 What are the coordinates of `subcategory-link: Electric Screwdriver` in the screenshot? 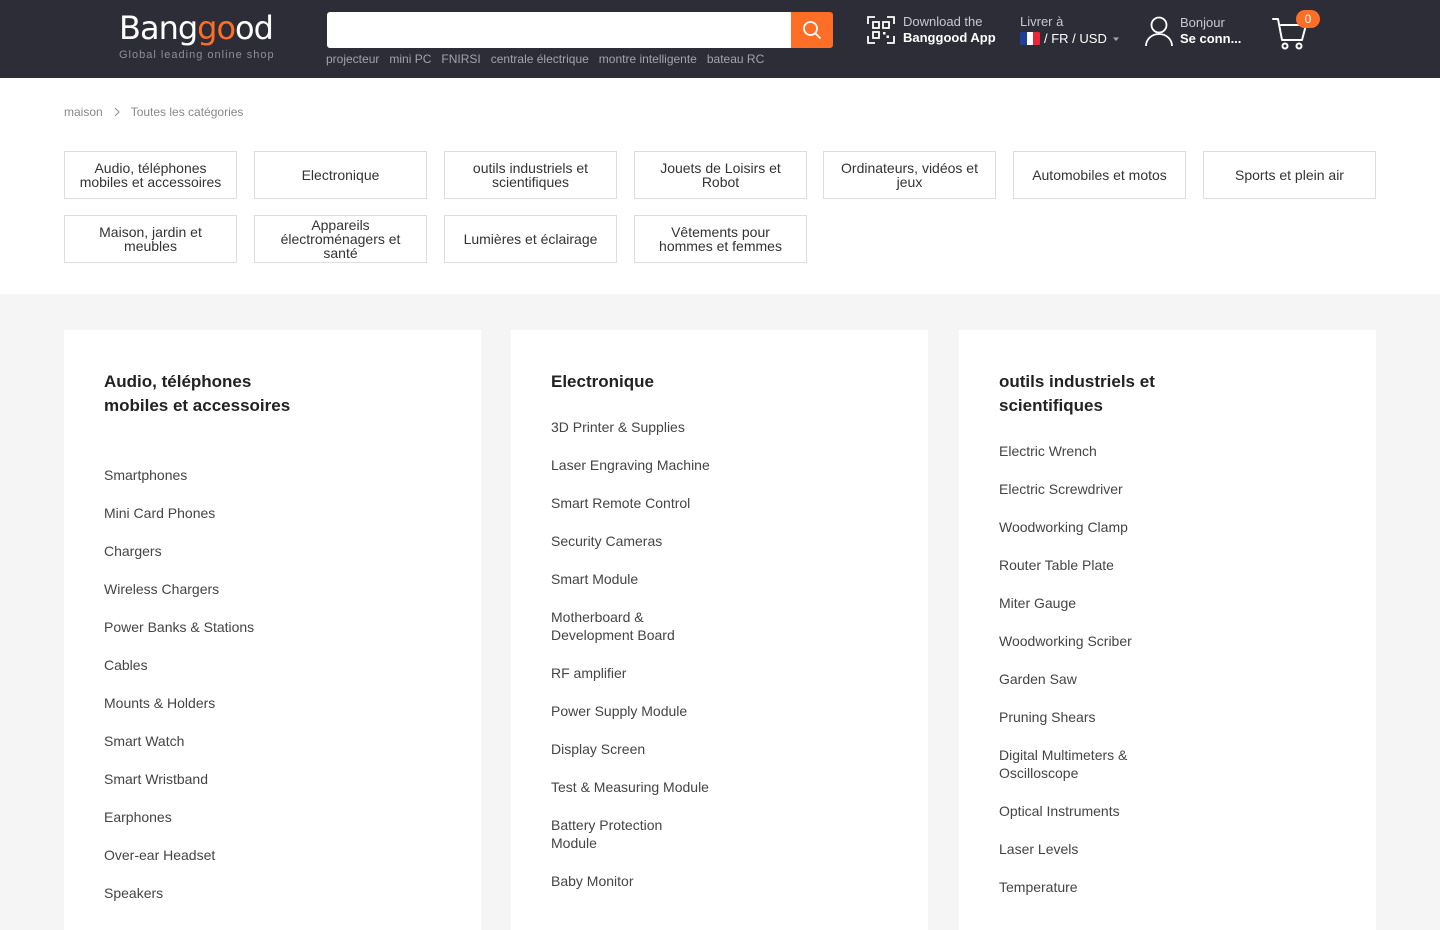 It's located at (1089, 489).